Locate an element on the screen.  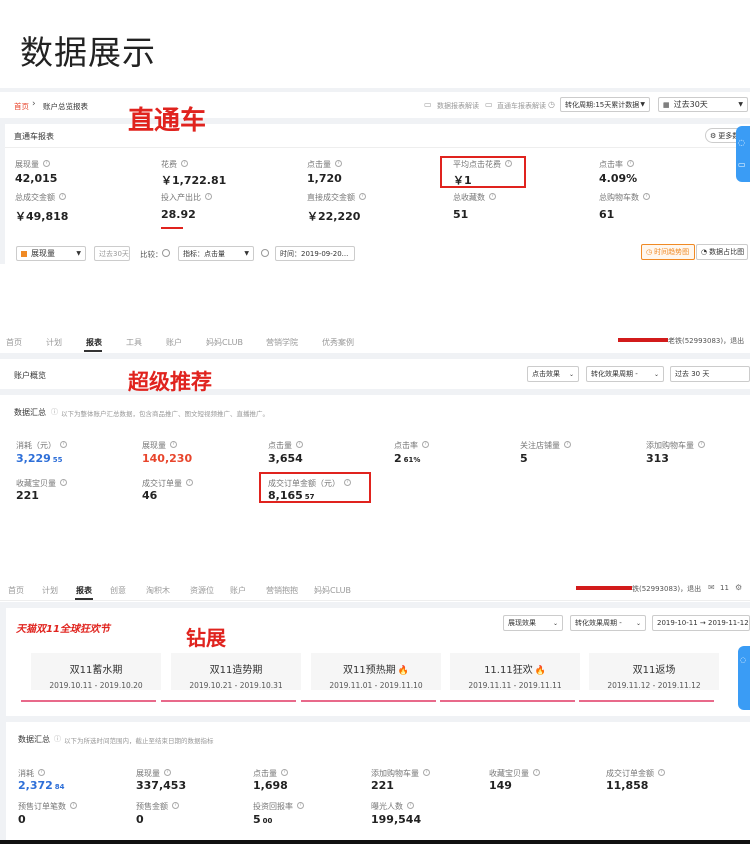
metric-label: 成交订单量 is located at coordinates (162, 483).